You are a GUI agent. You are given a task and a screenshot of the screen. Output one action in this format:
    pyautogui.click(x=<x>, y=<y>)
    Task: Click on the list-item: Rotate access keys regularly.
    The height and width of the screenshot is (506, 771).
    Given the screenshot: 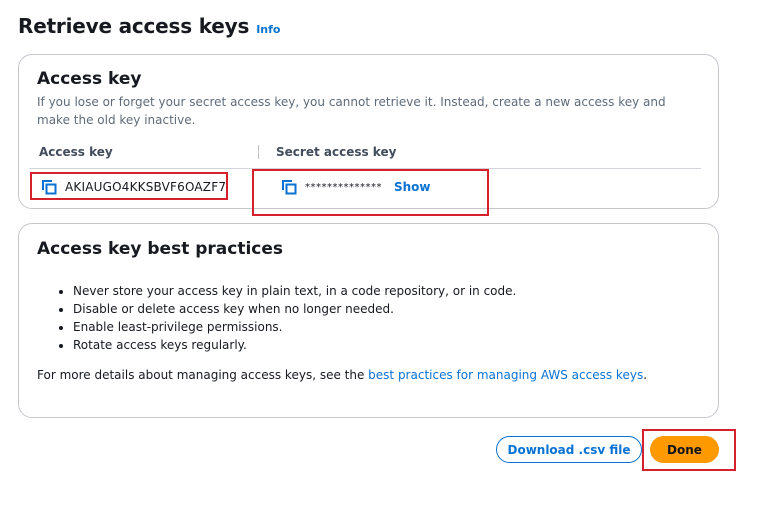 What is the action you would take?
    pyautogui.click(x=294, y=345)
    